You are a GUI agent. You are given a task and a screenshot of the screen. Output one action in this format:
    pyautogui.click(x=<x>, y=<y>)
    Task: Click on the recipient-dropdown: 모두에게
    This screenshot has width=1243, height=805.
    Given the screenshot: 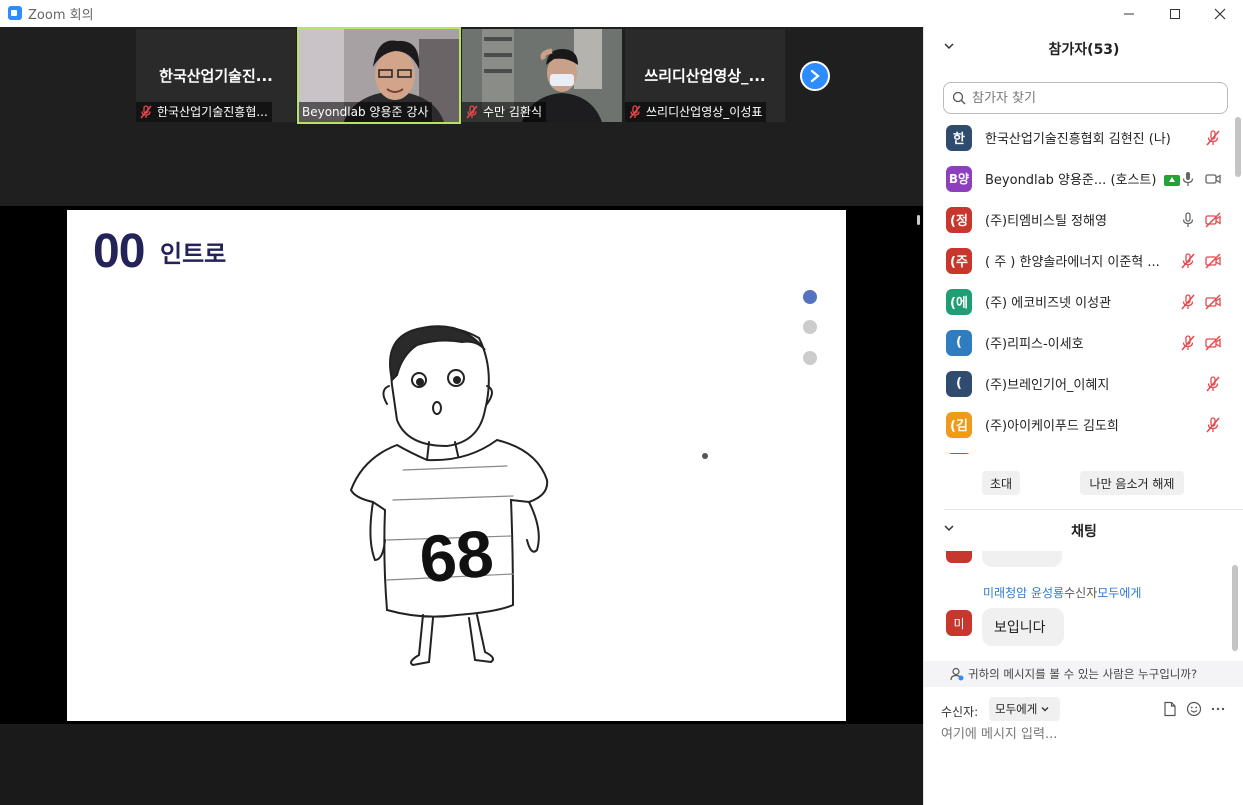 What is the action you would take?
    pyautogui.click(x=1024, y=709)
    